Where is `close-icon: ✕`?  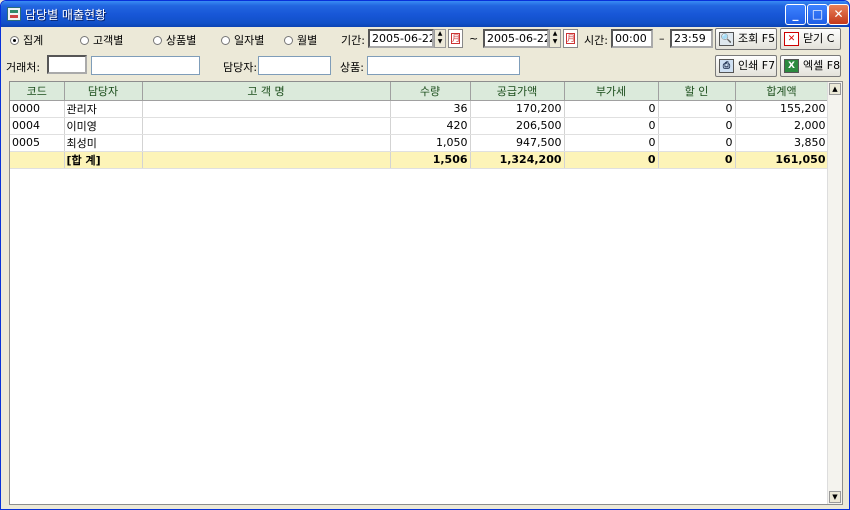
close-icon: ✕ is located at coordinates (838, 14).